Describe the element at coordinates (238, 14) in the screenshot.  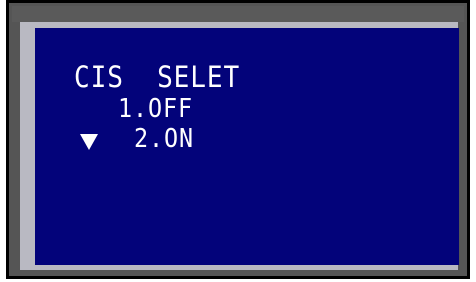
I see `monitor-bezel-top` at that location.